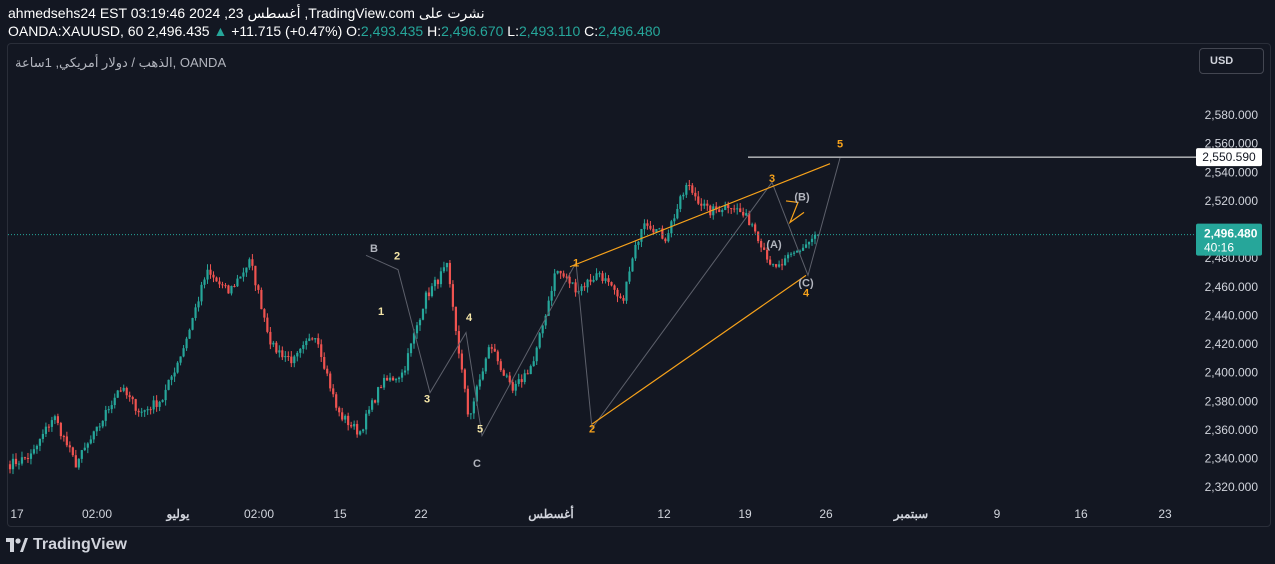 The width and height of the screenshot is (1275, 564). What do you see at coordinates (477, 464) in the screenshot?
I see `wave-label: C` at bounding box center [477, 464].